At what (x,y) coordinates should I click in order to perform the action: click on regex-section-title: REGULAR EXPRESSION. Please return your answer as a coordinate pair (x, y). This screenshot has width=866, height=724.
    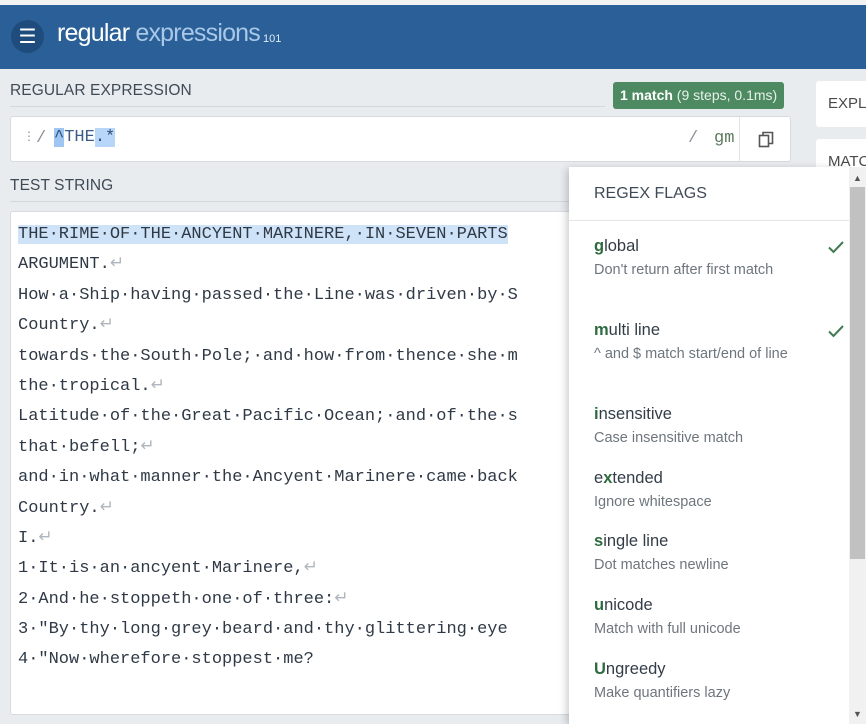
    Looking at the image, I should click on (101, 90).